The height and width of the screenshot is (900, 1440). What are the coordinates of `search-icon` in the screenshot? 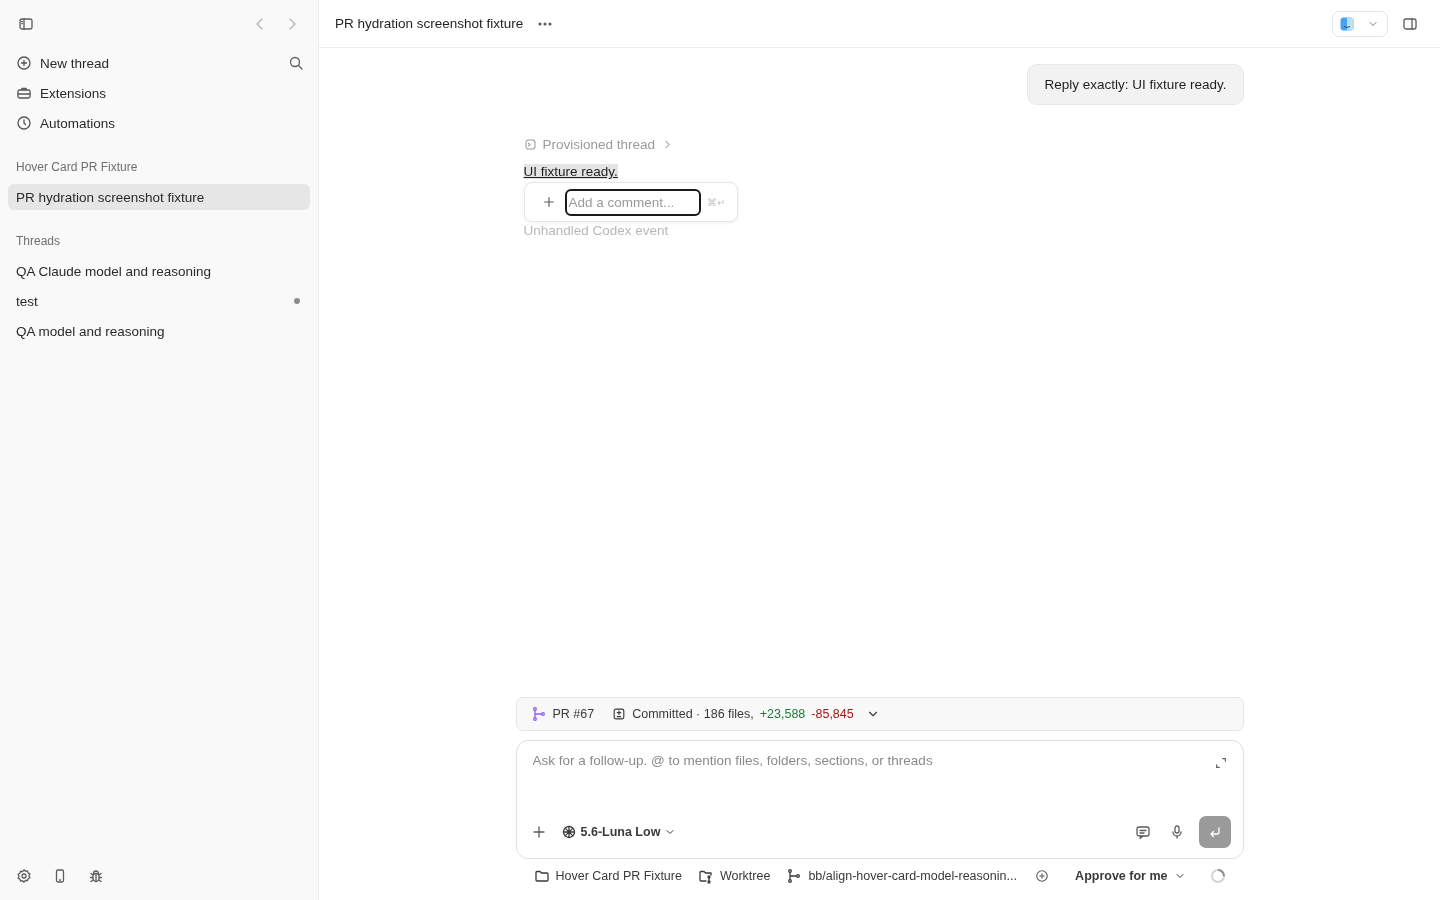 It's located at (296, 63).